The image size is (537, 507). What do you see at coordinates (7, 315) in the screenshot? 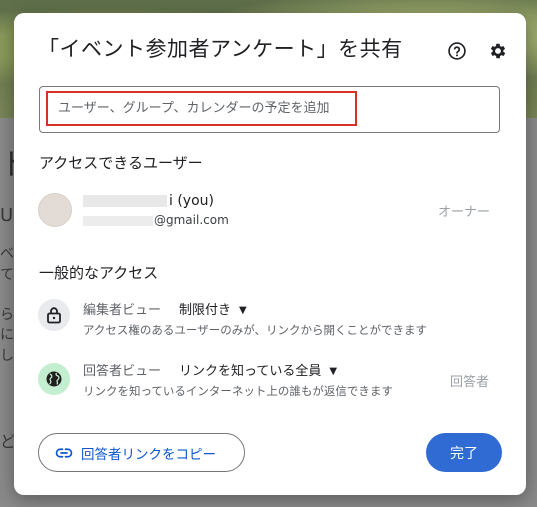
I see `background-text: ら` at bounding box center [7, 315].